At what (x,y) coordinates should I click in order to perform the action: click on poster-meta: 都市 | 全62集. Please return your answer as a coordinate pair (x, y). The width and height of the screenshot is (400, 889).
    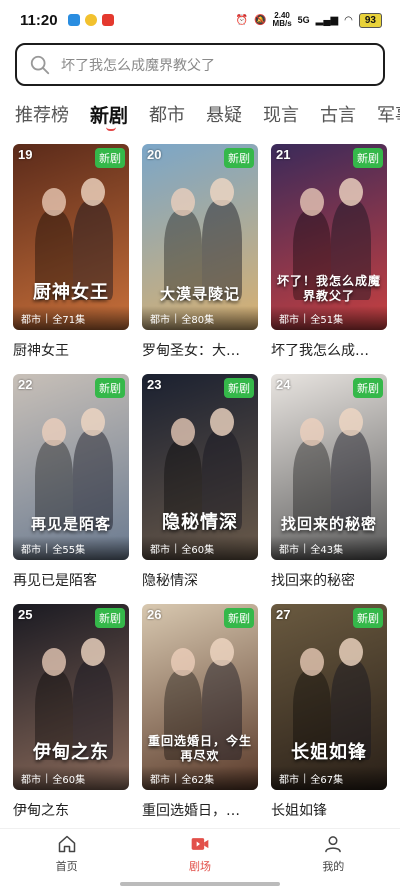
    Looking at the image, I should click on (200, 778).